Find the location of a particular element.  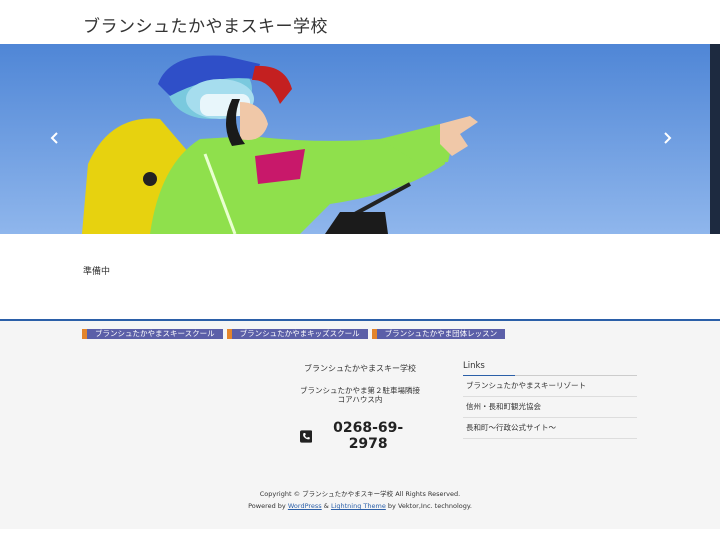

address-line-1: ブランシュたかやま第２駐車場隣接 is located at coordinates (360, 390).